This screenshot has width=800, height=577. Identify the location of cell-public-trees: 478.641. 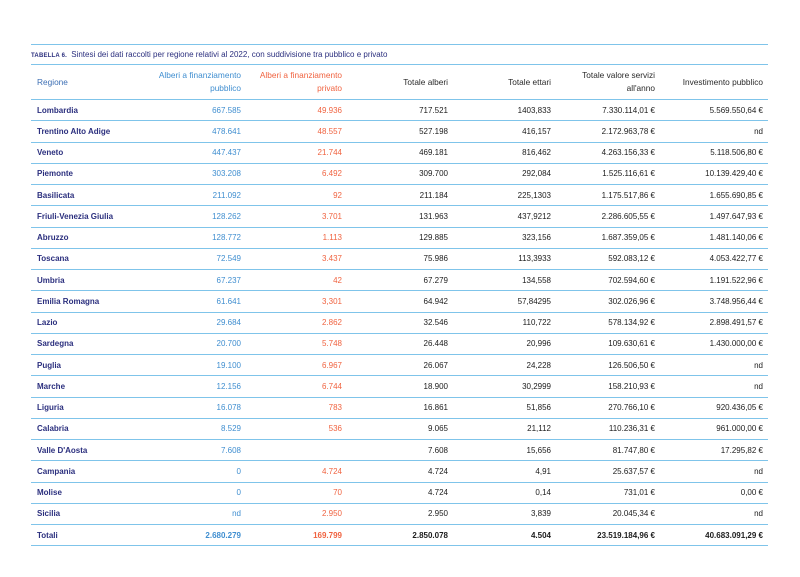
(191, 131).